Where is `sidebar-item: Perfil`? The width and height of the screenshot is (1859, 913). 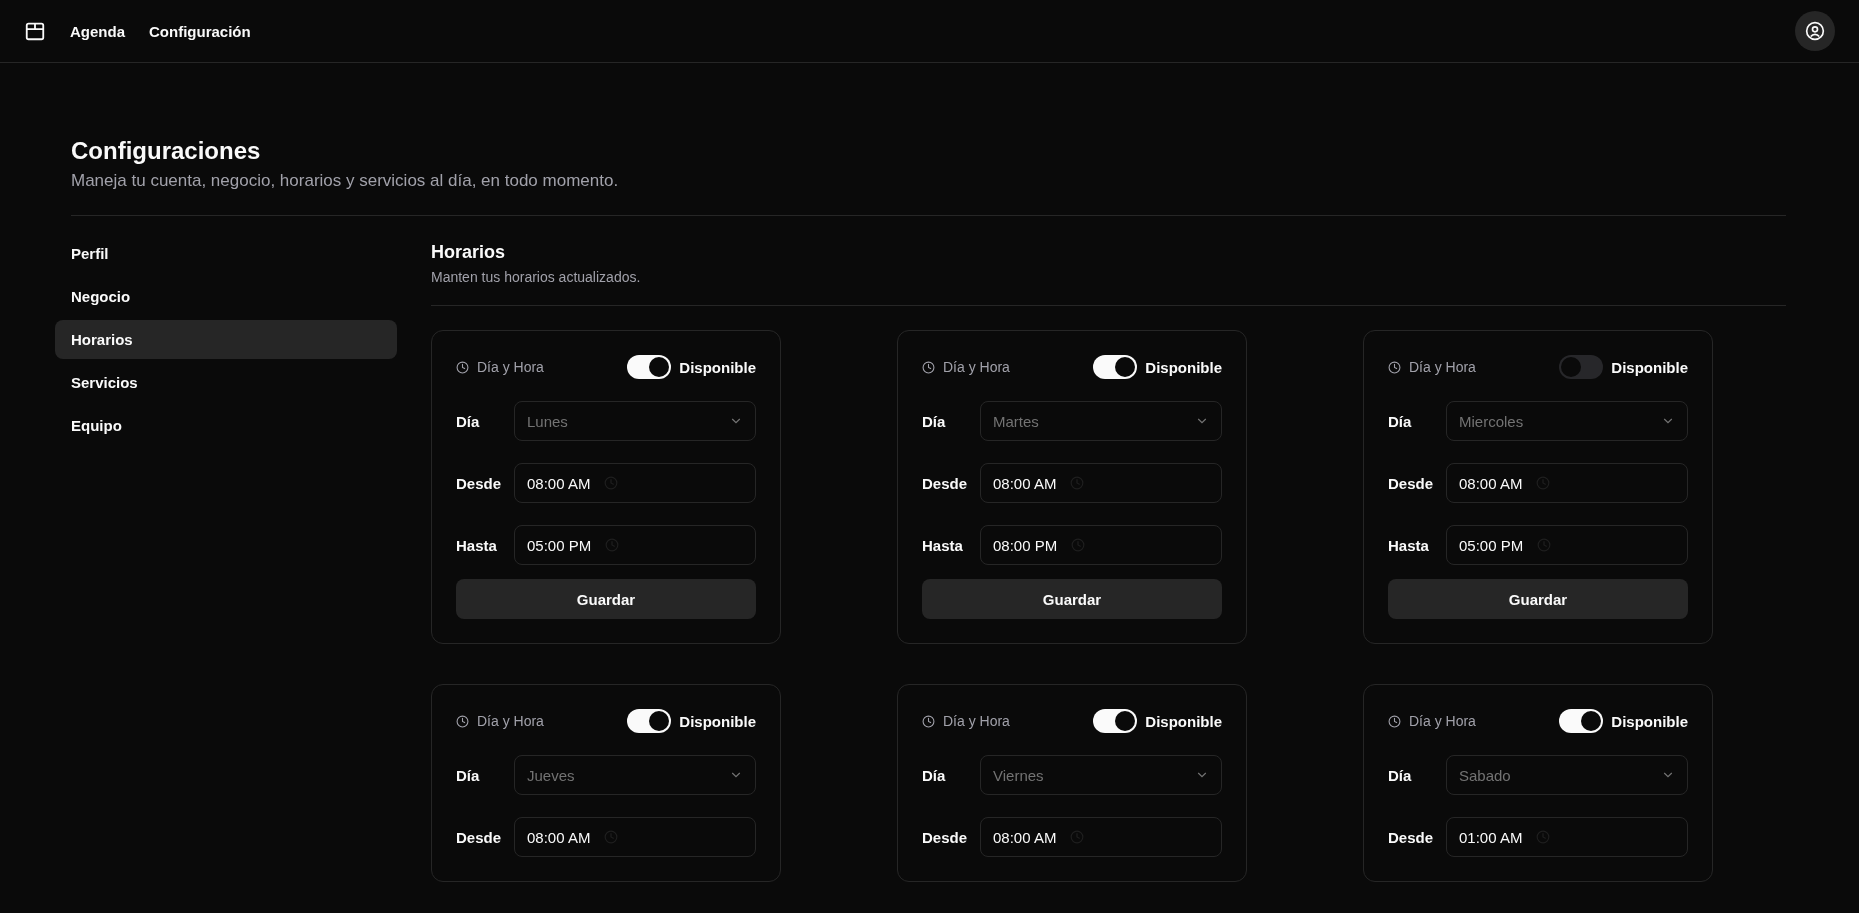
sidebar-item: Perfil is located at coordinates (226, 253).